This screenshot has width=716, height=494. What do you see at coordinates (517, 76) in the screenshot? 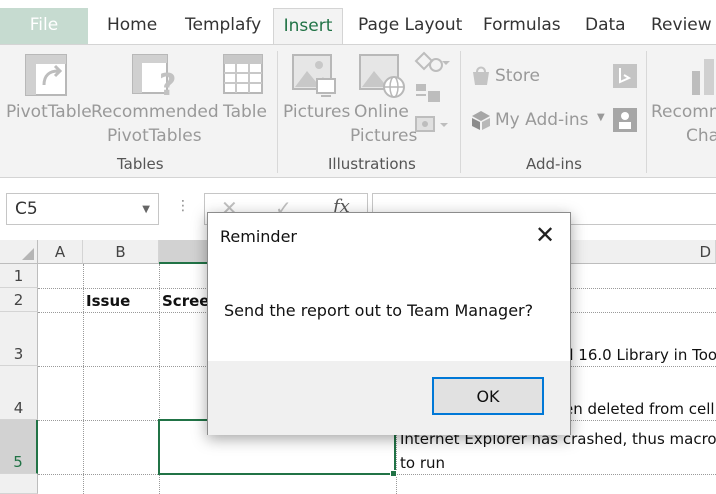
I see `store-label: Store` at bounding box center [517, 76].